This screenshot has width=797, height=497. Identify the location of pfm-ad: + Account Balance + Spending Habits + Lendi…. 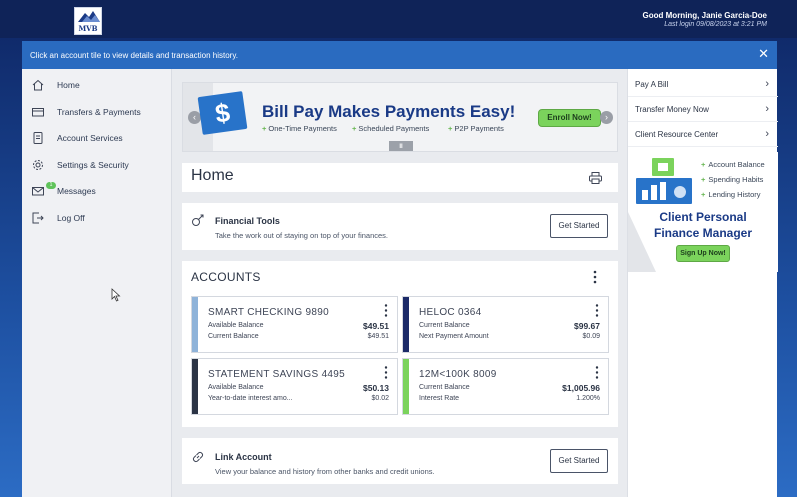
(703, 212).